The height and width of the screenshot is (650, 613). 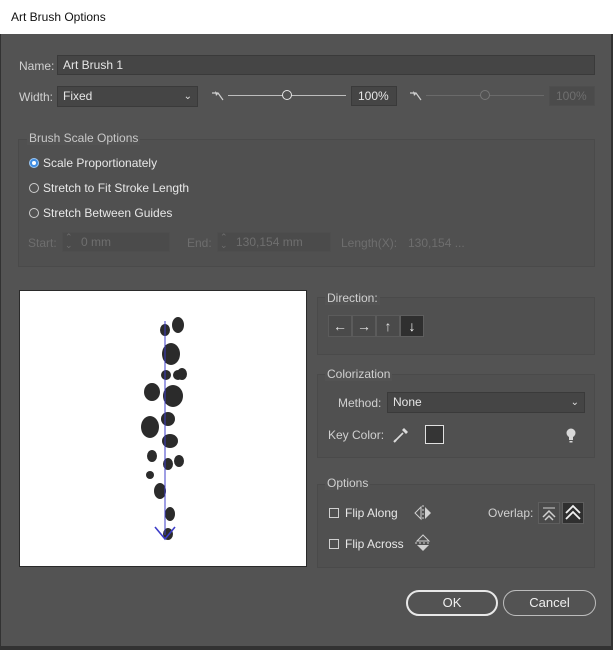 I want to click on width-percent-field: 100%, so click(x=374, y=96).